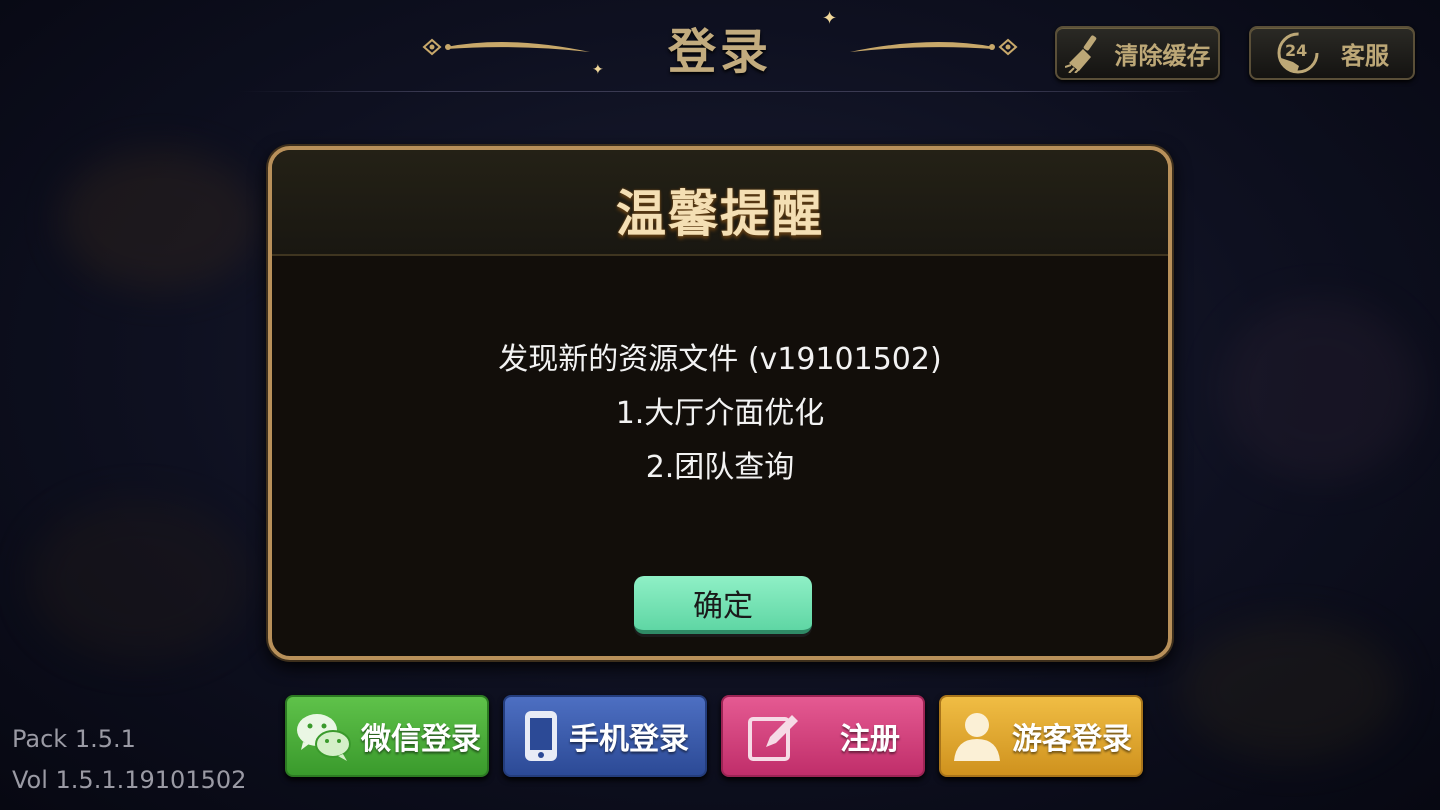 The height and width of the screenshot is (810, 1440). What do you see at coordinates (720, 91) in the screenshot?
I see `header-divider` at bounding box center [720, 91].